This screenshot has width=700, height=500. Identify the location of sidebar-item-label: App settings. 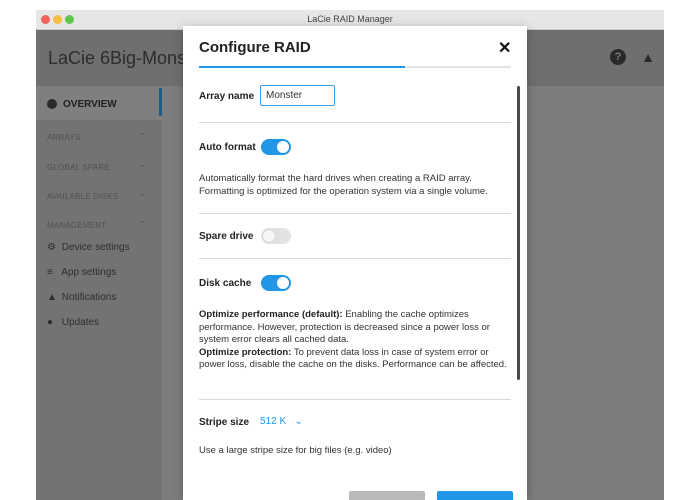
(89, 272).